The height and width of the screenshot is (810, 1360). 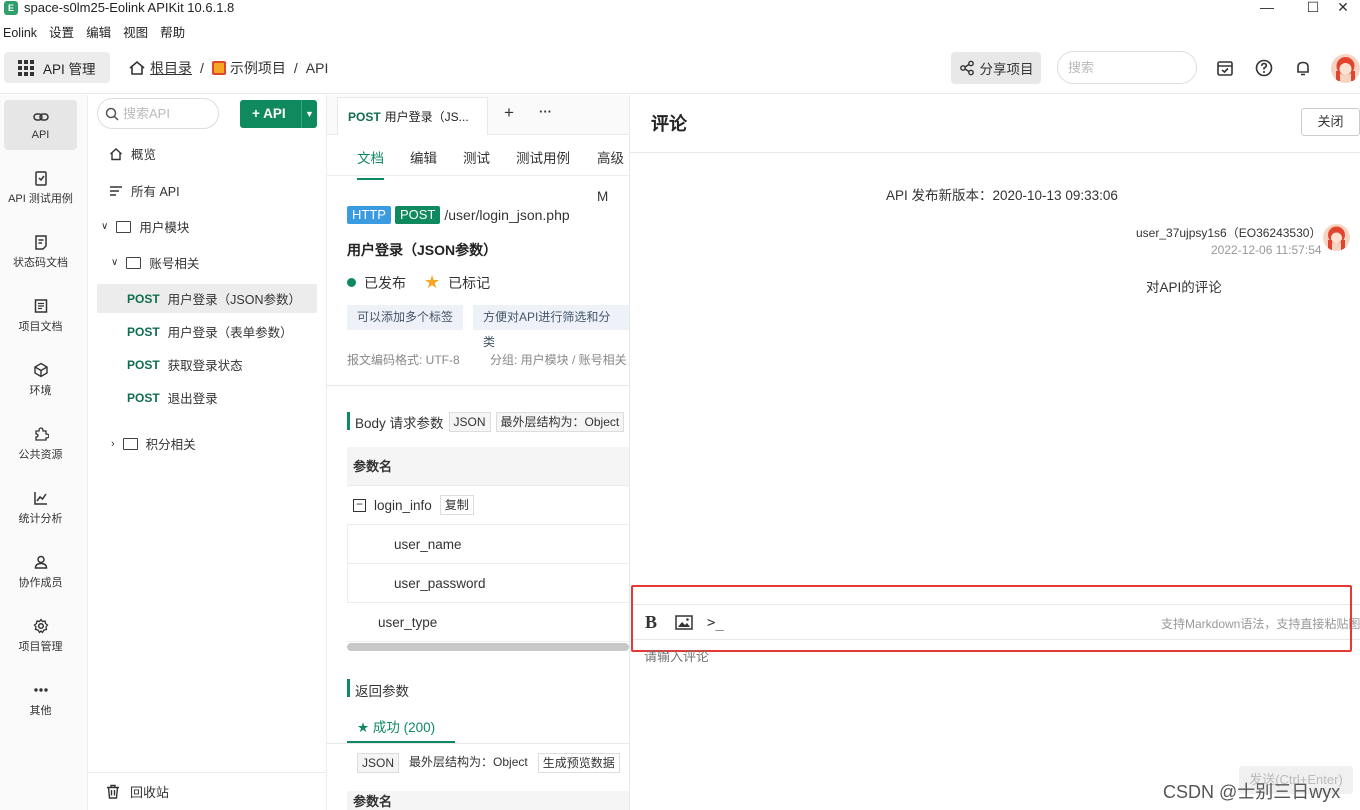 What do you see at coordinates (207, 190) in the screenshot?
I see `tree-item-all-api: 所有 API` at bounding box center [207, 190].